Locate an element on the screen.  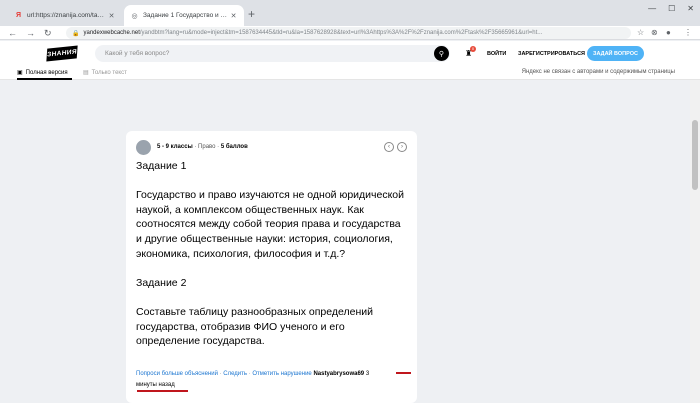
text-only-tab: ▤ Только текст is located at coordinates (105, 73).